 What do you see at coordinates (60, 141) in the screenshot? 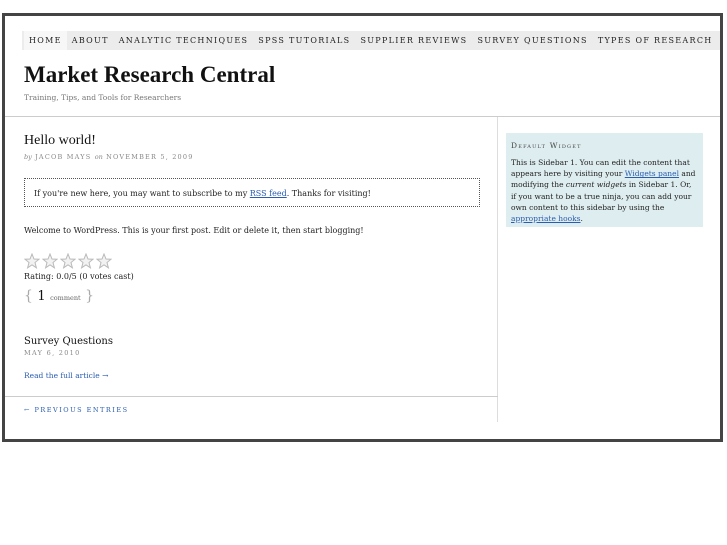
I see `post-title: Hello world!` at bounding box center [60, 141].